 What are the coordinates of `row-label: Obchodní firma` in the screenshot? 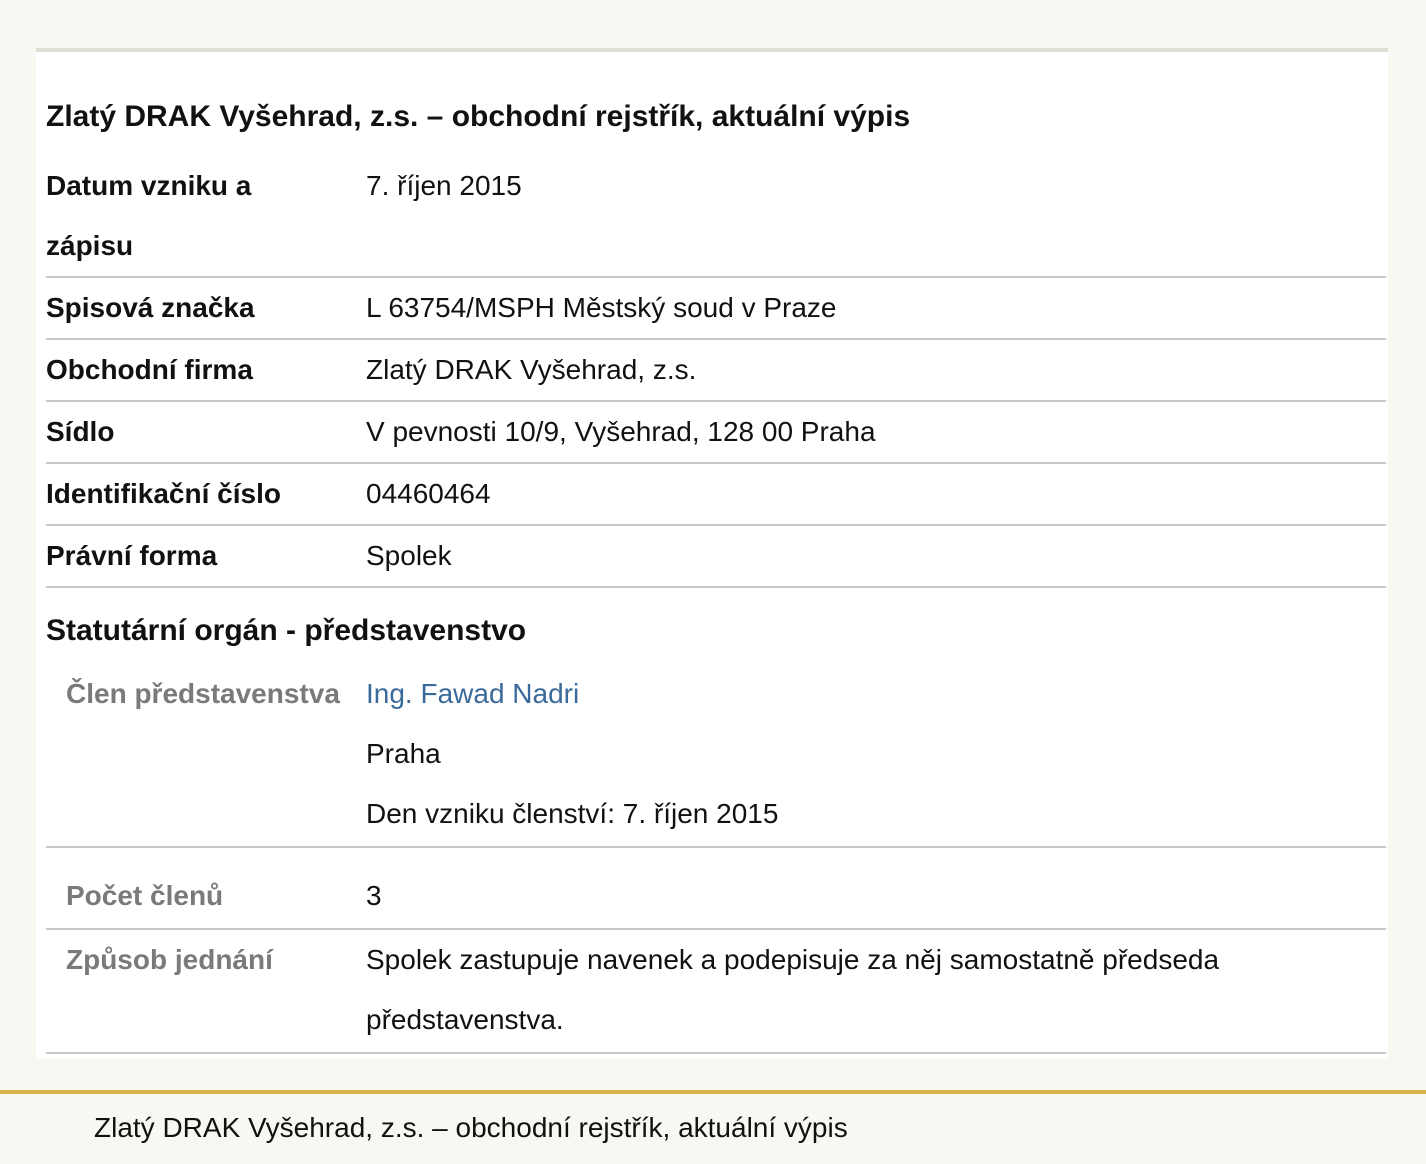 It's located at (149, 369).